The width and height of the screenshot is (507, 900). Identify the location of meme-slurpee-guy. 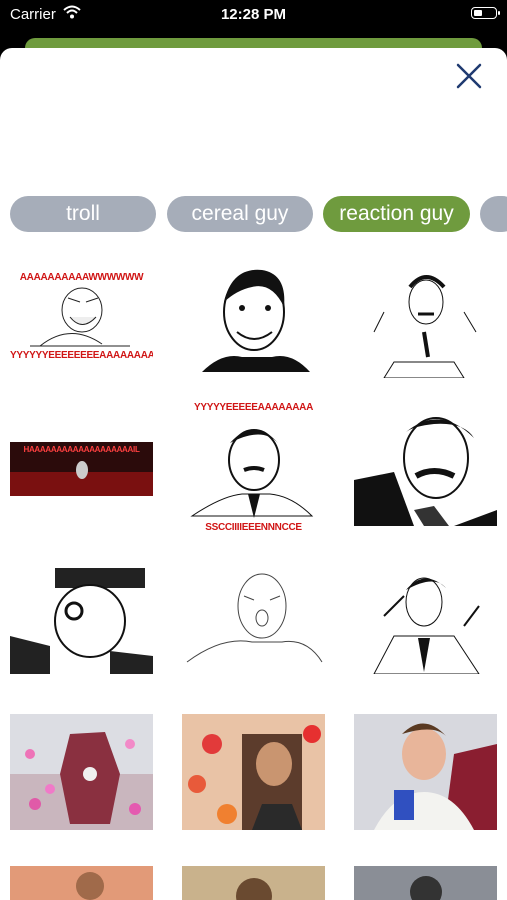
(425, 772).